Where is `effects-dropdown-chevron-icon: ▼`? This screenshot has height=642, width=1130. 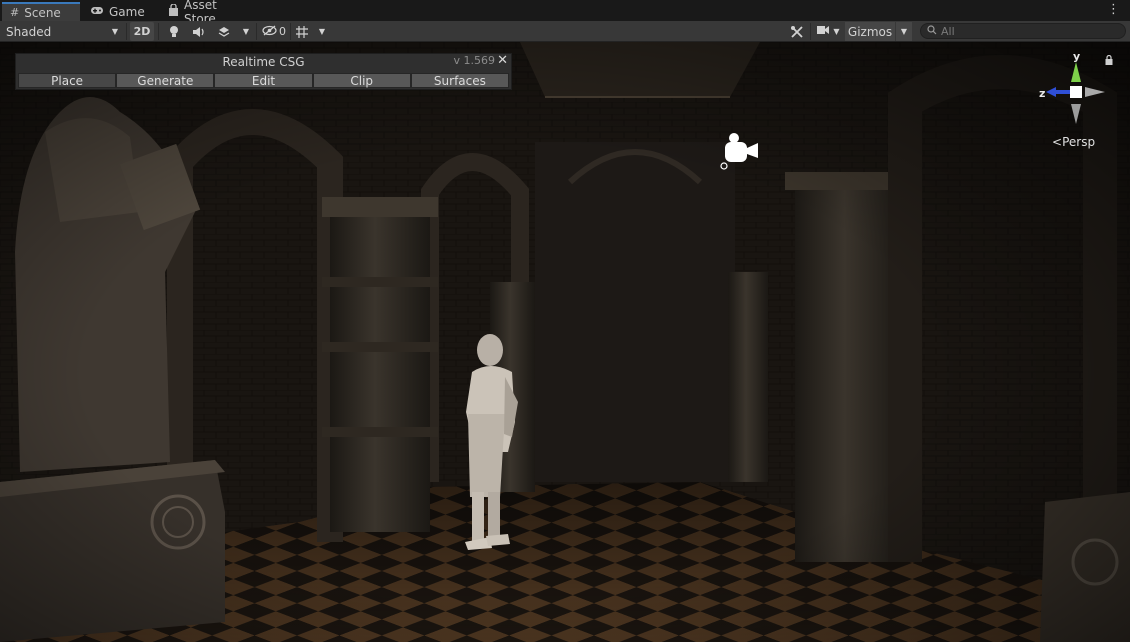 effects-dropdown-chevron-icon: ▼ is located at coordinates (246, 31).